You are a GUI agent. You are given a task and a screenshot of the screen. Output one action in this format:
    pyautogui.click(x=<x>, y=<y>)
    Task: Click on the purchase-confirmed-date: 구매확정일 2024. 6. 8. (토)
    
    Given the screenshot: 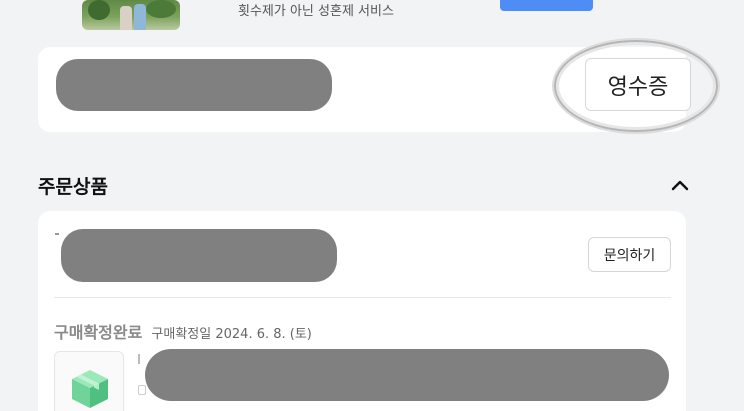 What is the action you would take?
    pyautogui.click(x=231, y=334)
    